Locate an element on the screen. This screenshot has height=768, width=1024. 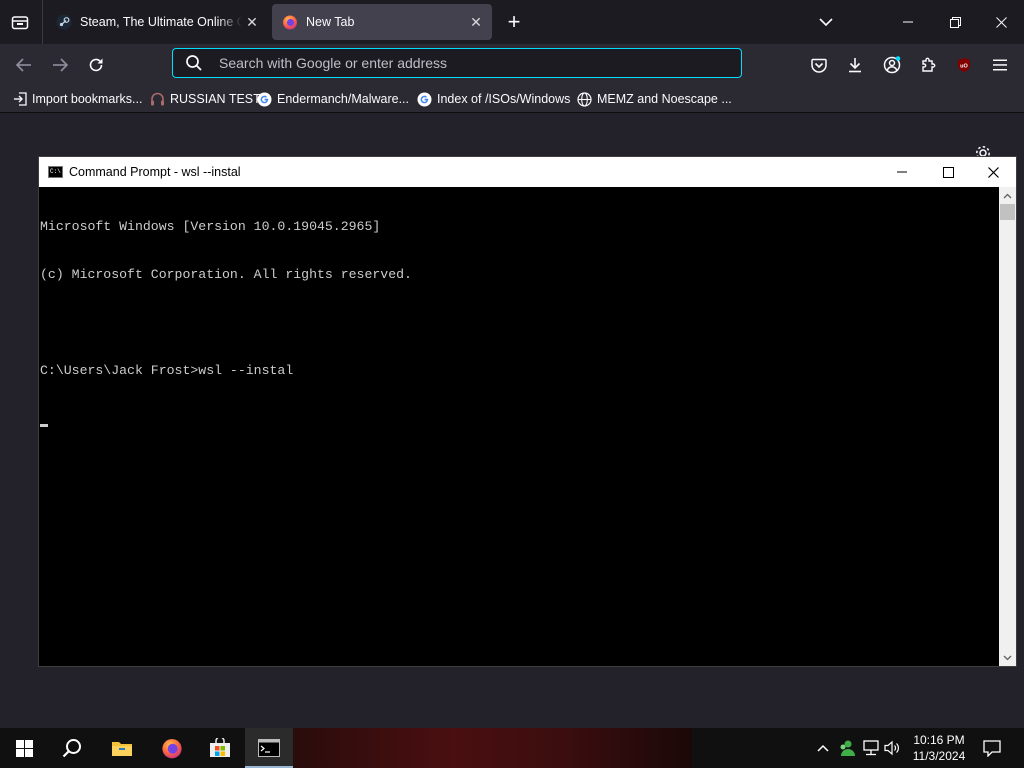
text-cursor is located at coordinates (44, 425).